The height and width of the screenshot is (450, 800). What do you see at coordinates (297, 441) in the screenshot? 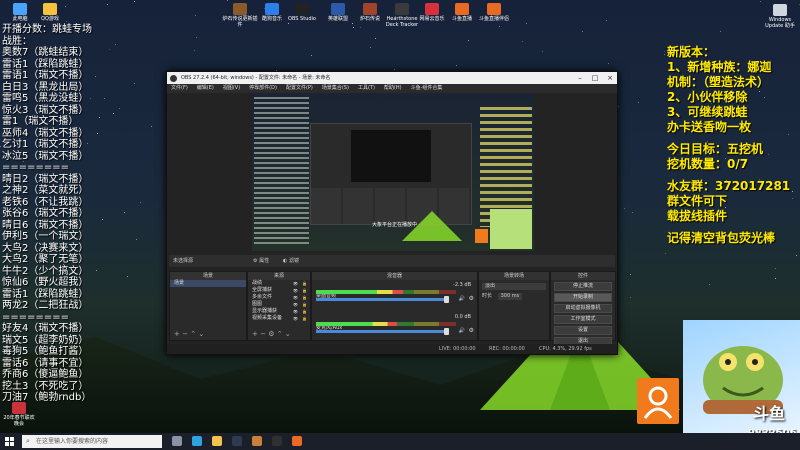
I see `douyu-icon` at bounding box center [297, 441].